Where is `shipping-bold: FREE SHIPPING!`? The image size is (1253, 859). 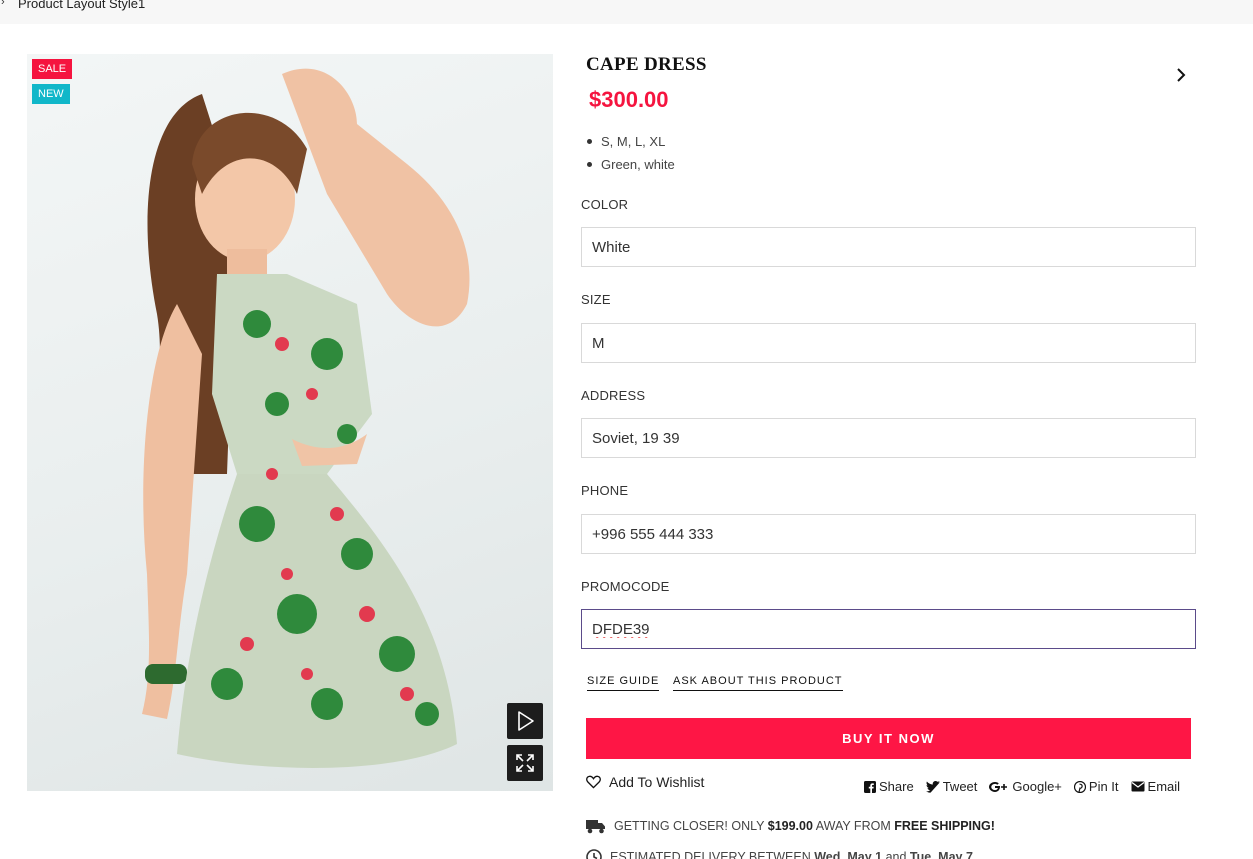
shipping-bold: FREE SHIPPING! is located at coordinates (944, 826).